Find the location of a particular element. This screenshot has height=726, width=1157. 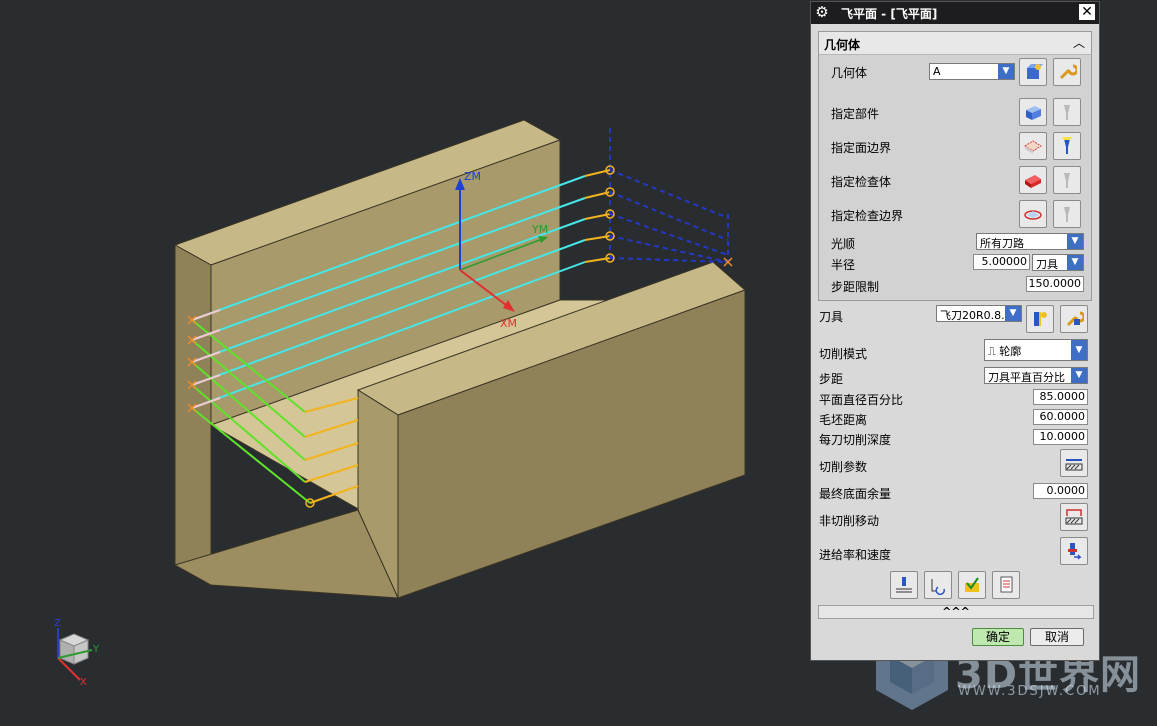

dialog-titlebar: ⚙ 飞平面 - [飞平面] ✕ is located at coordinates (955, 13).